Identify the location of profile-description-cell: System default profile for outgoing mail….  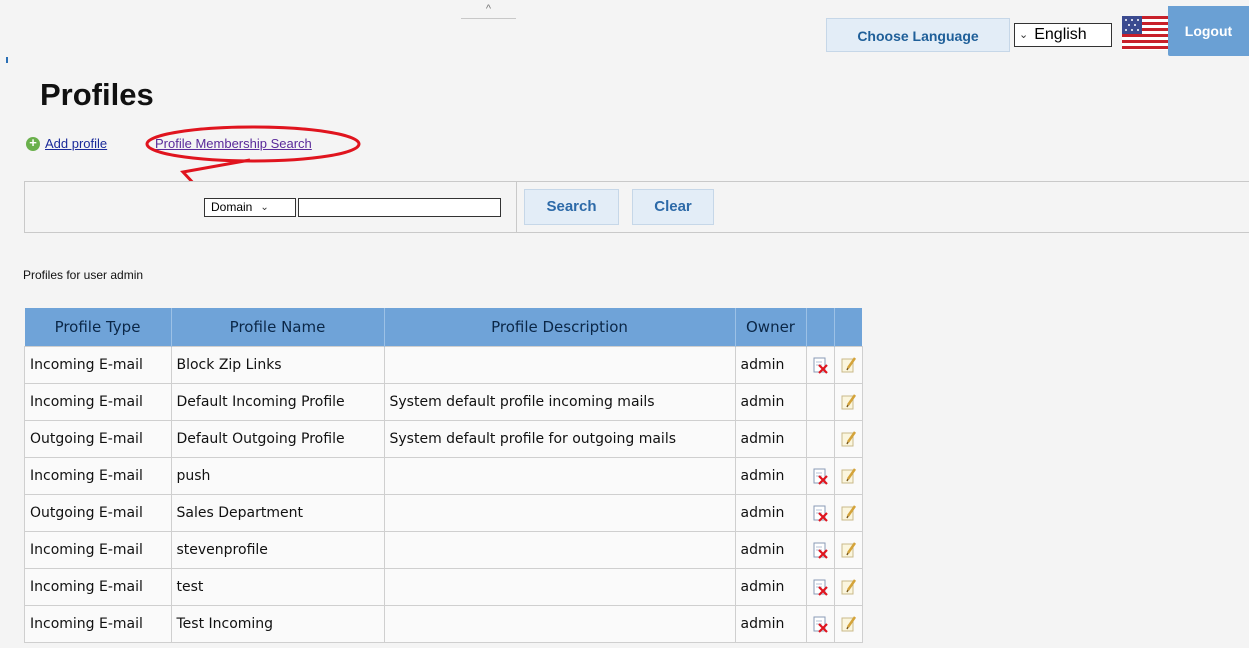
(559, 439).